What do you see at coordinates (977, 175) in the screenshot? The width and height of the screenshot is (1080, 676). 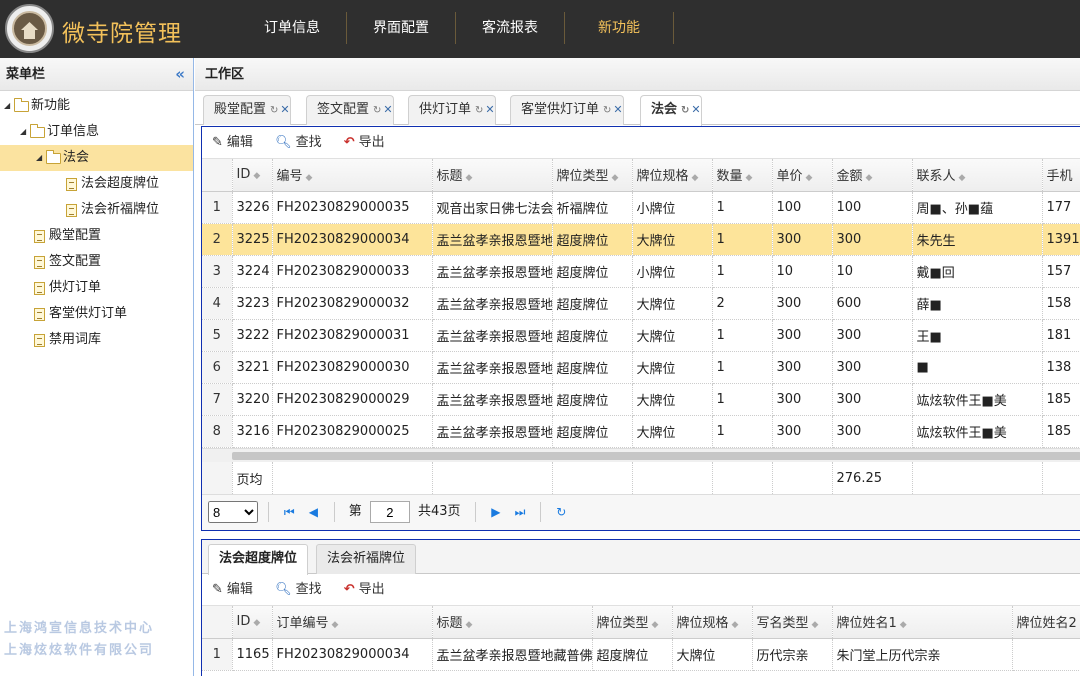 I see `column-header: 联系人 ◆` at bounding box center [977, 175].